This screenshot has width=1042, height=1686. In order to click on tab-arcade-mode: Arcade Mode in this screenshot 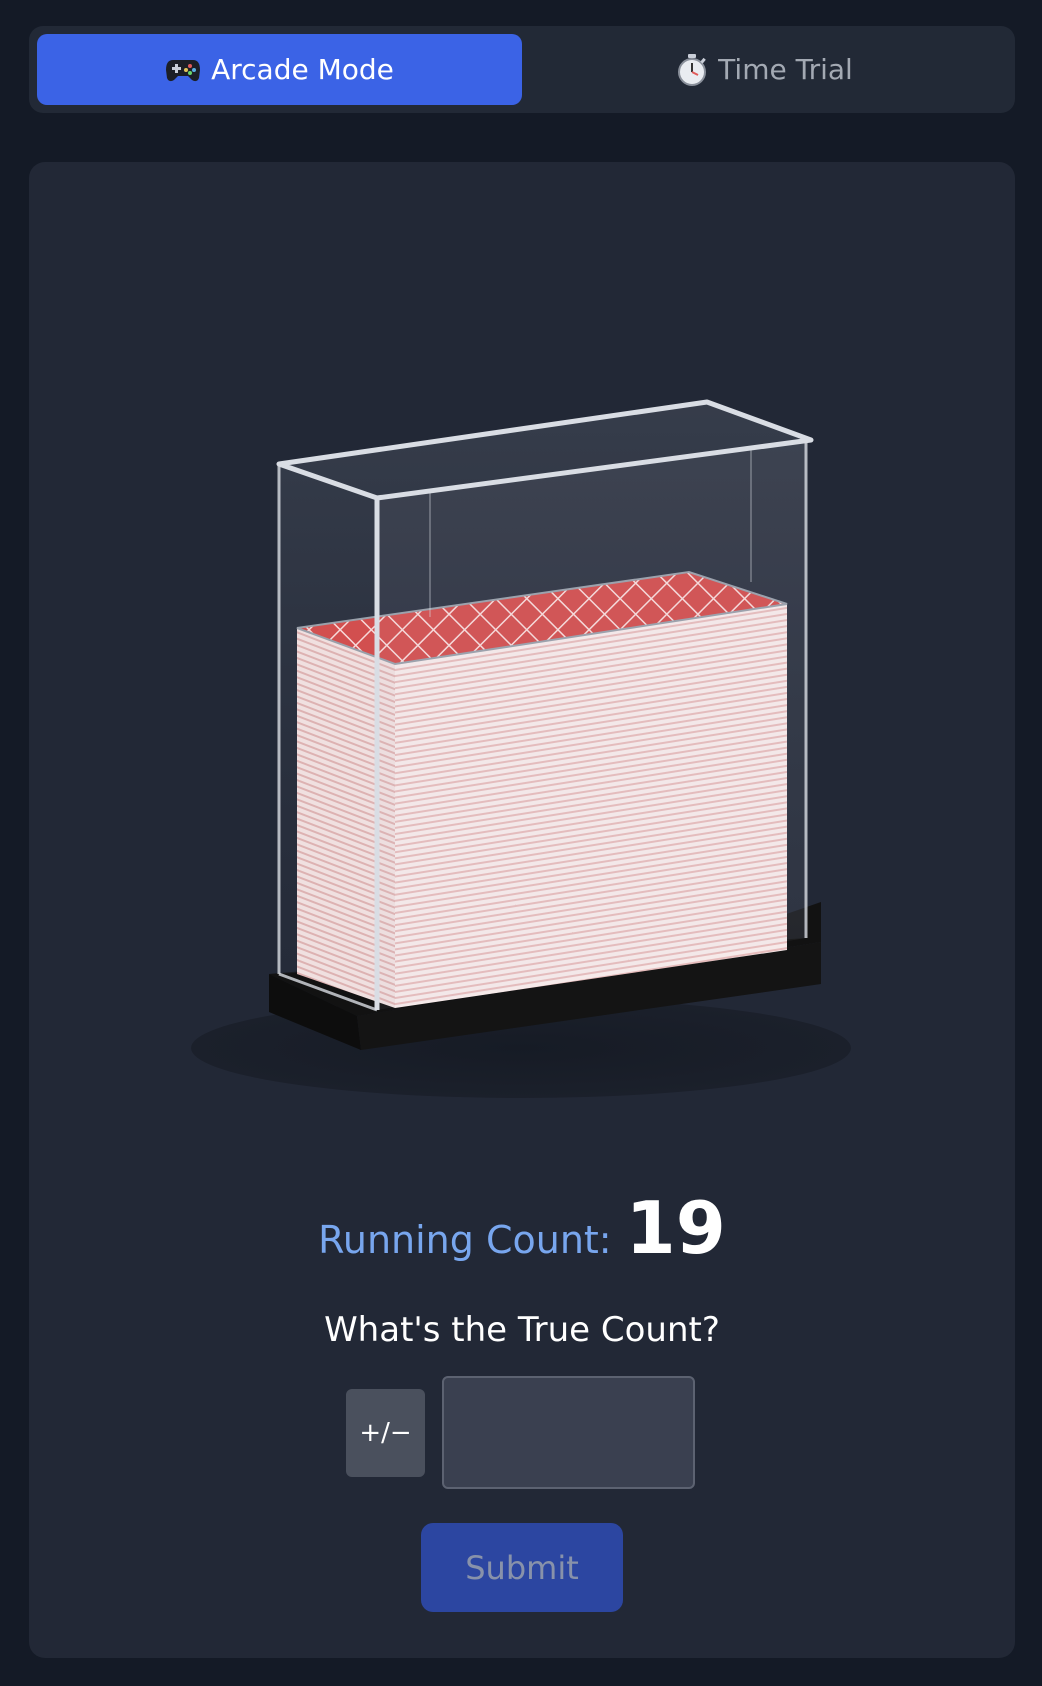, I will do `click(279, 69)`.